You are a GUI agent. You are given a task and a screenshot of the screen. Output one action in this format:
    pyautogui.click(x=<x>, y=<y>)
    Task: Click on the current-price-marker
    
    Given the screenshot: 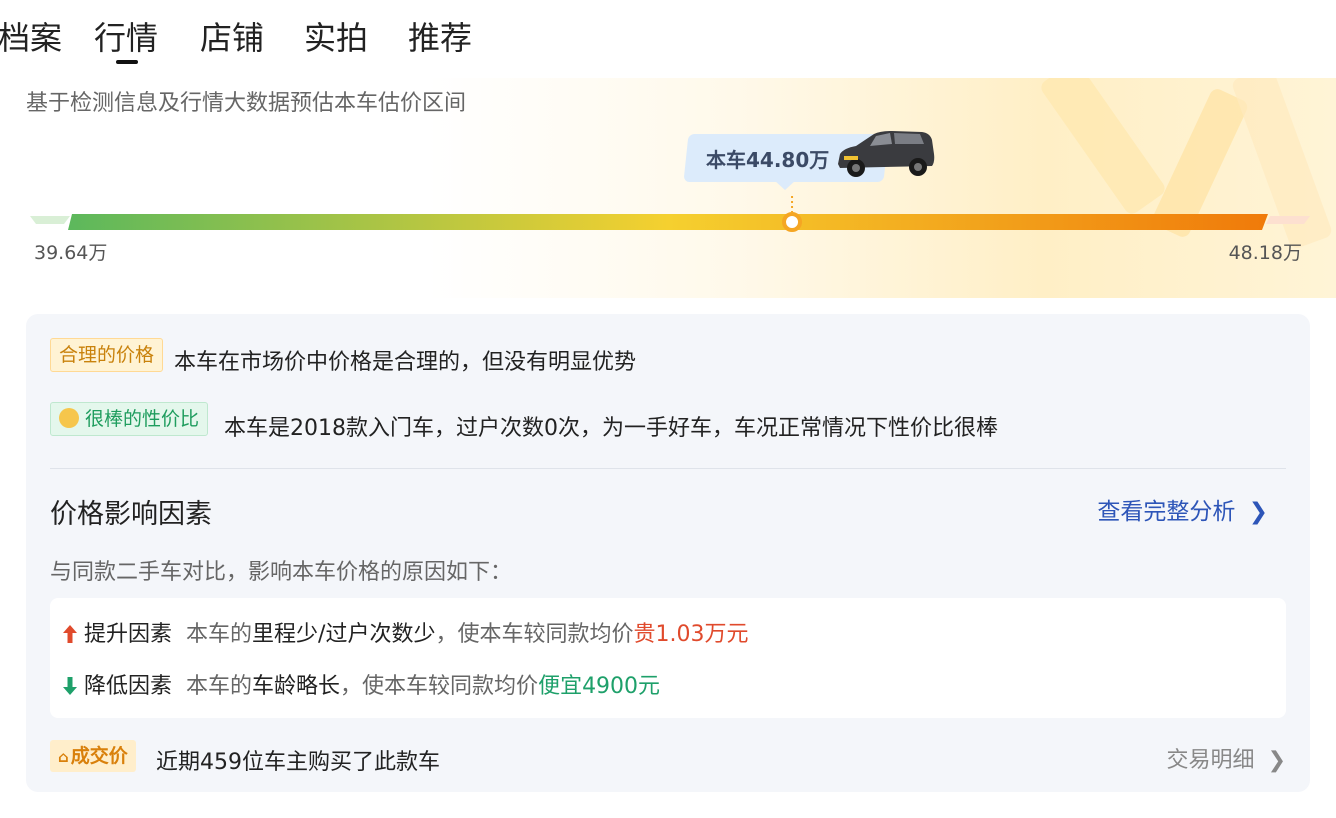 What is the action you would take?
    pyautogui.click(x=792, y=222)
    